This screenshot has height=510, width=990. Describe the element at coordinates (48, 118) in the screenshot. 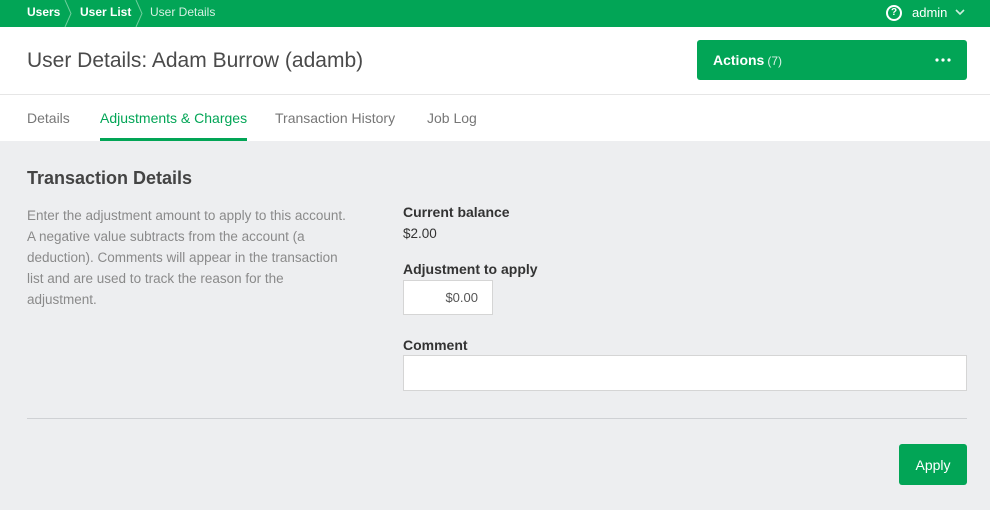

I see `tab-details: Details` at that location.